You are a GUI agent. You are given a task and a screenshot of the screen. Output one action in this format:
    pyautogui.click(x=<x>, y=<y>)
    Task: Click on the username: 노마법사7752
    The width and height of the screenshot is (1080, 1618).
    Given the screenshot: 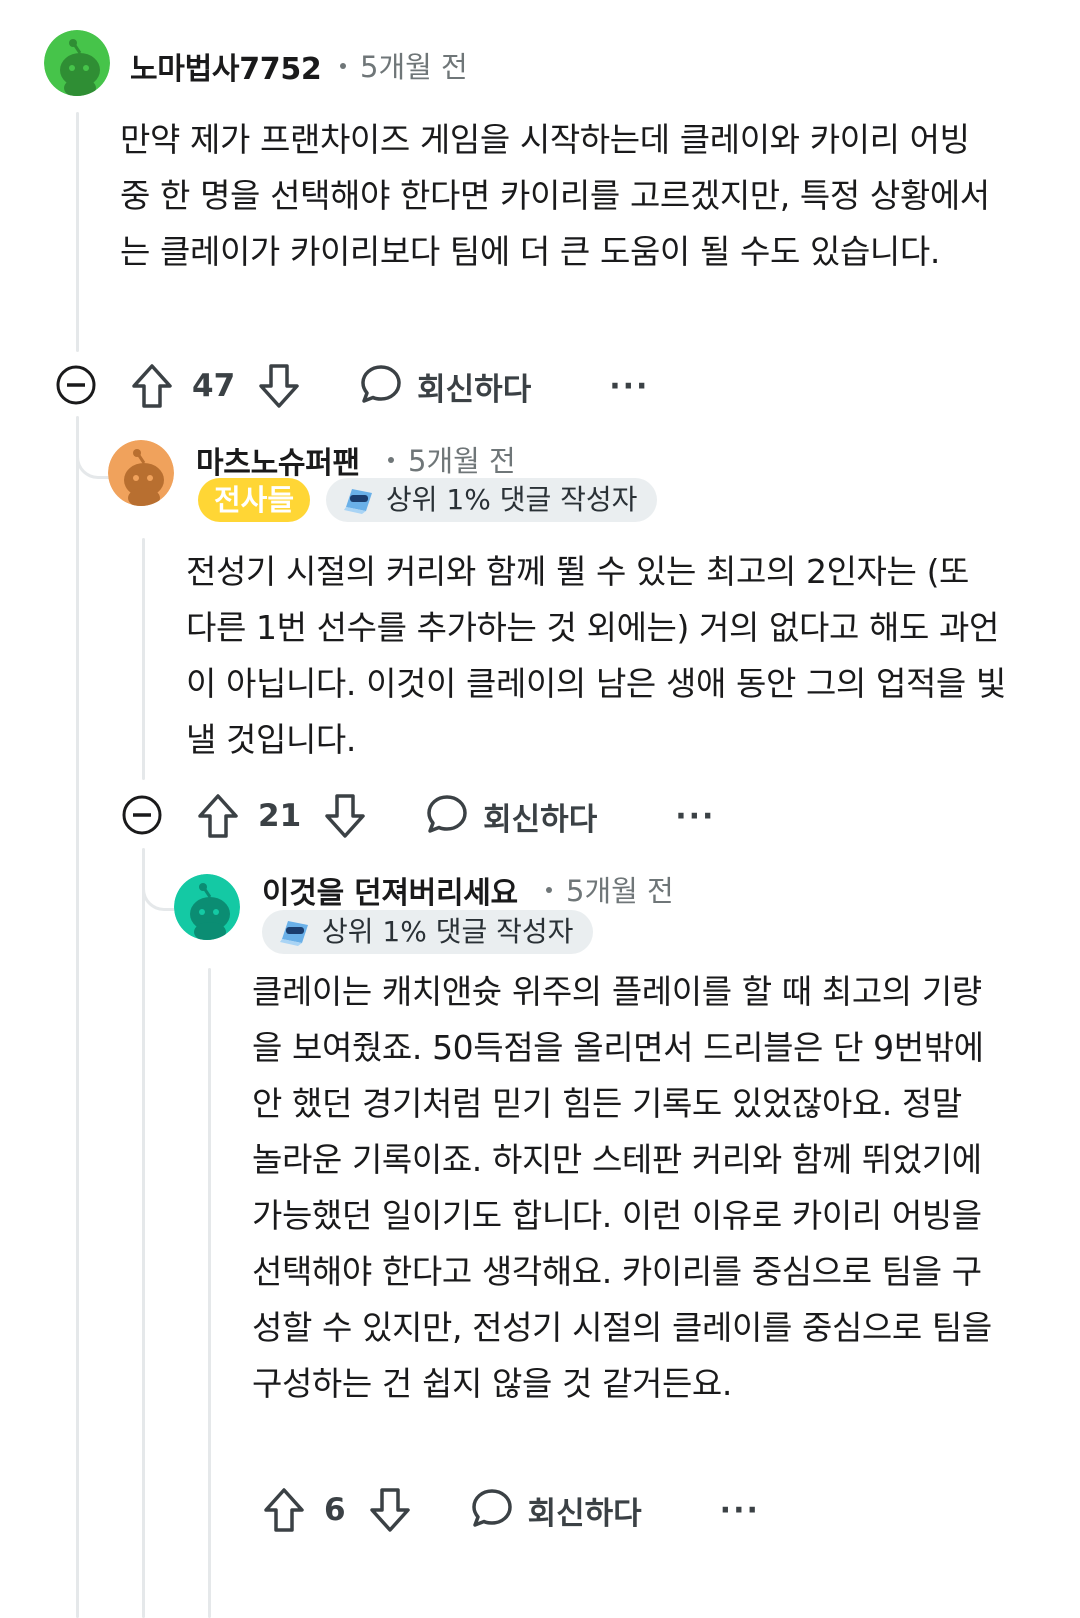 What is the action you would take?
    pyautogui.click(x=226, y=66)
    